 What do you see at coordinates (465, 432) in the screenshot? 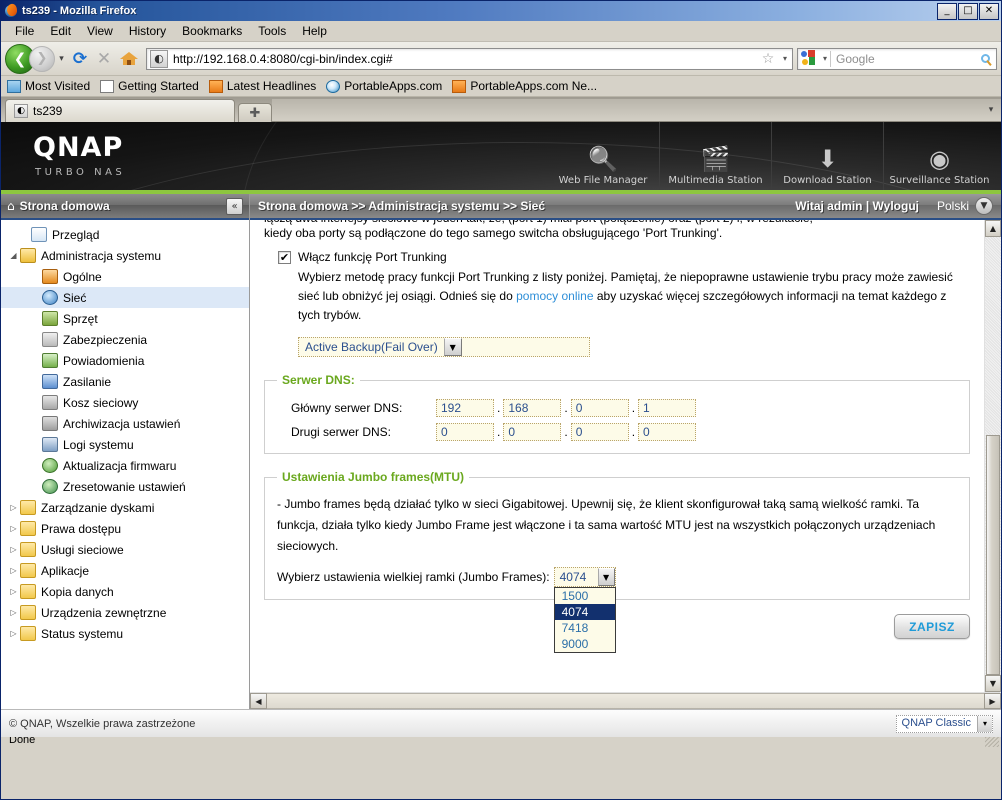
I see `secondary-dns-octet-1: 0` at bounding box center [465, 432].